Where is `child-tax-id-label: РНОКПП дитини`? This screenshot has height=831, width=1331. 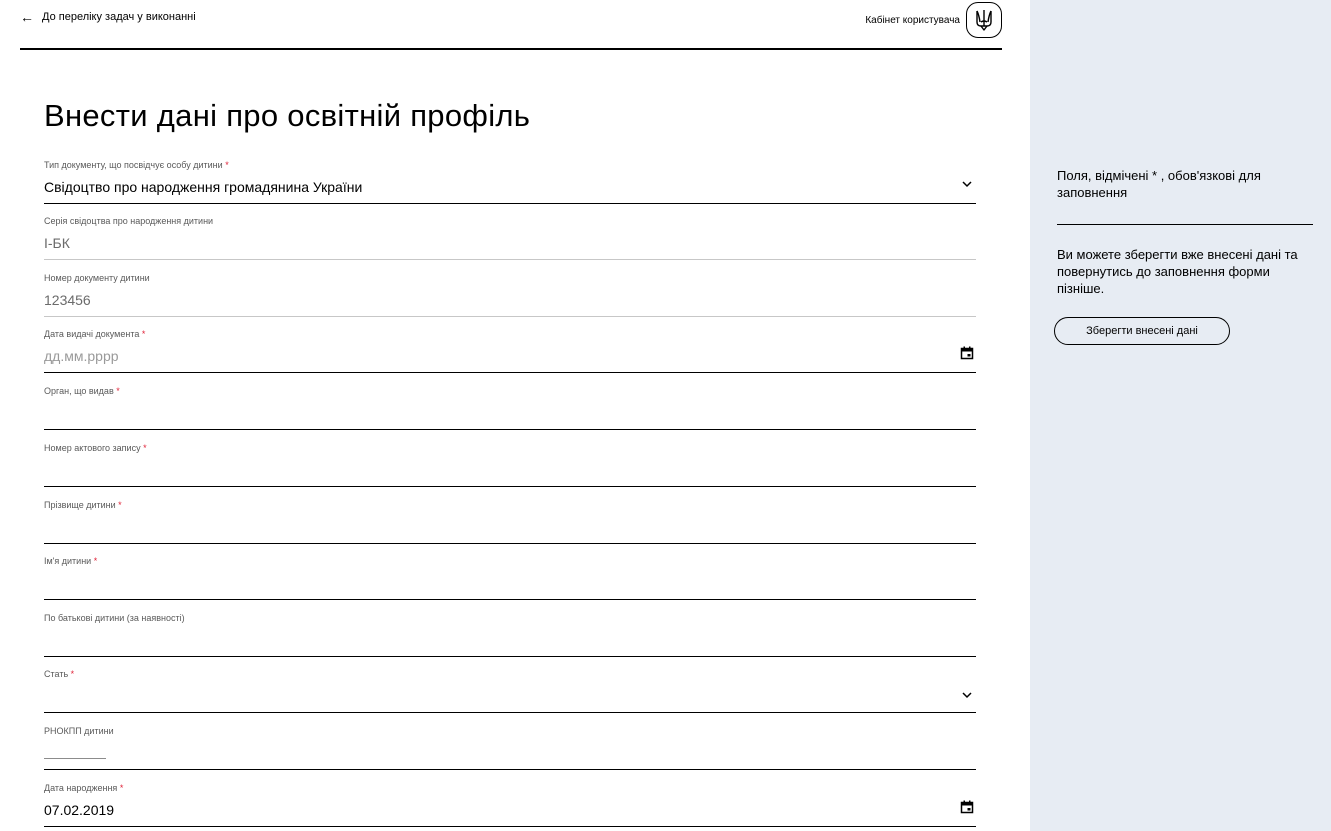
child-tax-id-label: РНОКПП дитини is located at coordinates (79, 731).